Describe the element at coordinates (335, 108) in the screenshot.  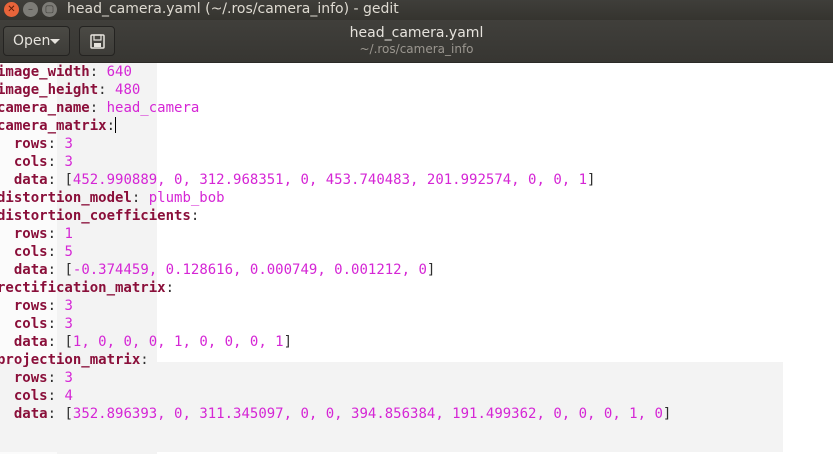
I see `code-line: camera_name: head_camera` at that location.